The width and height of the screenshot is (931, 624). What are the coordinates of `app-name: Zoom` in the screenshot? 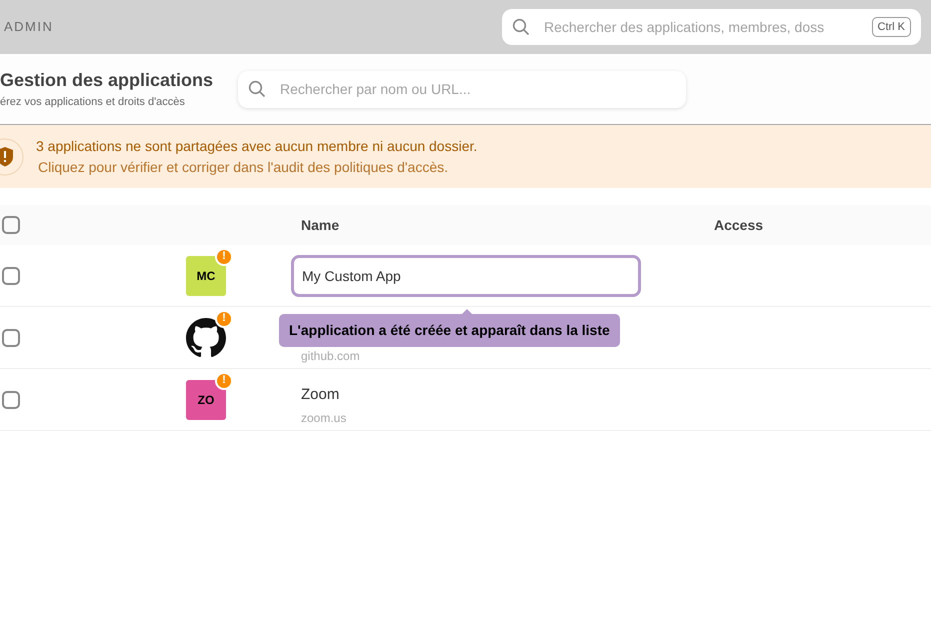 It's located at (320, 395).